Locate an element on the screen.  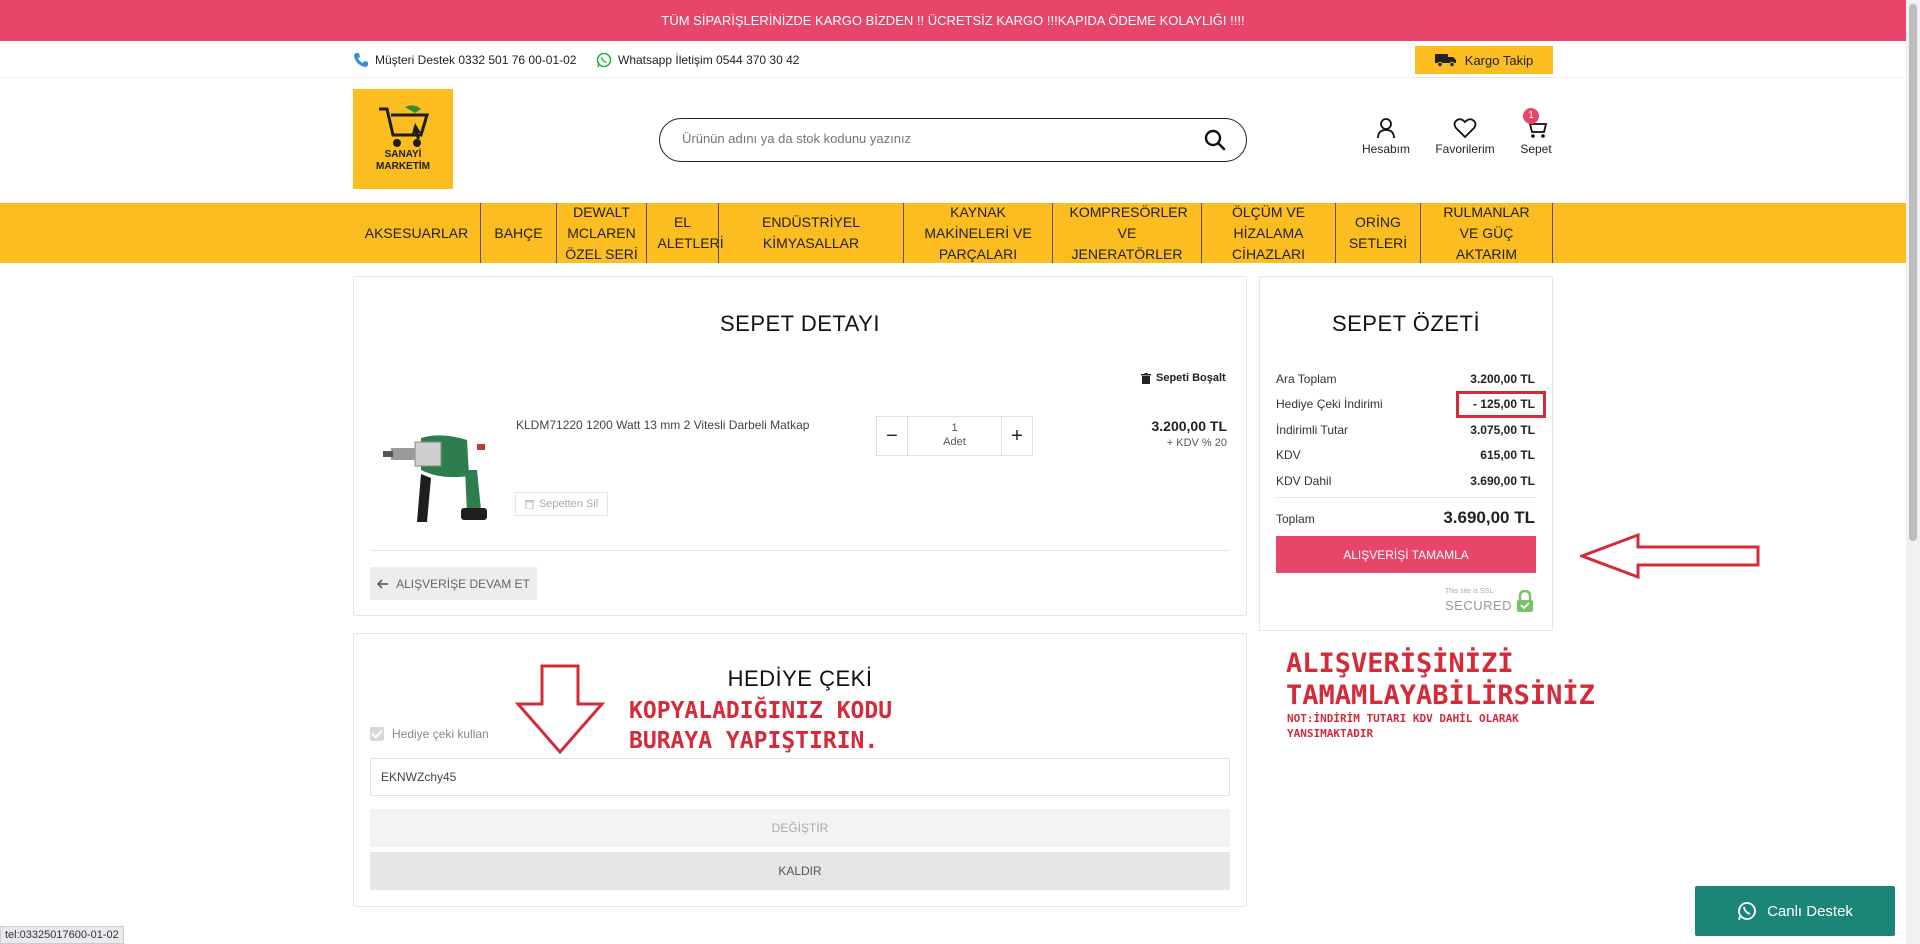
search-icon is located at coordinates (1215, 140).